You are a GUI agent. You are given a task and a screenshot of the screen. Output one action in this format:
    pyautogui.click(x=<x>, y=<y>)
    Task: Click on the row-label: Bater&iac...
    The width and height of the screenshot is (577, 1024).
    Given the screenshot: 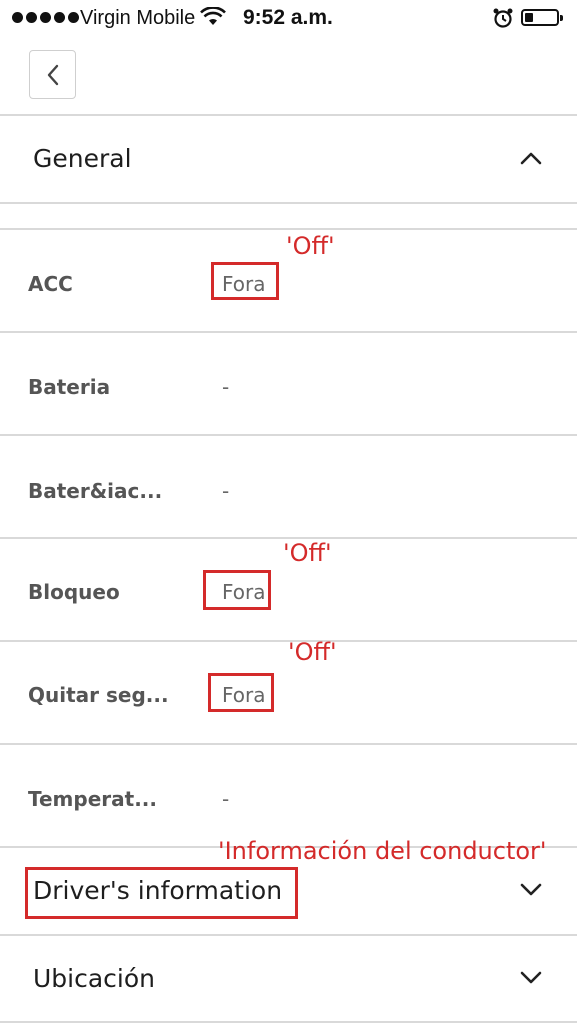 What is the action you would take?
    pyautogui.click(x=95, y=491)
    